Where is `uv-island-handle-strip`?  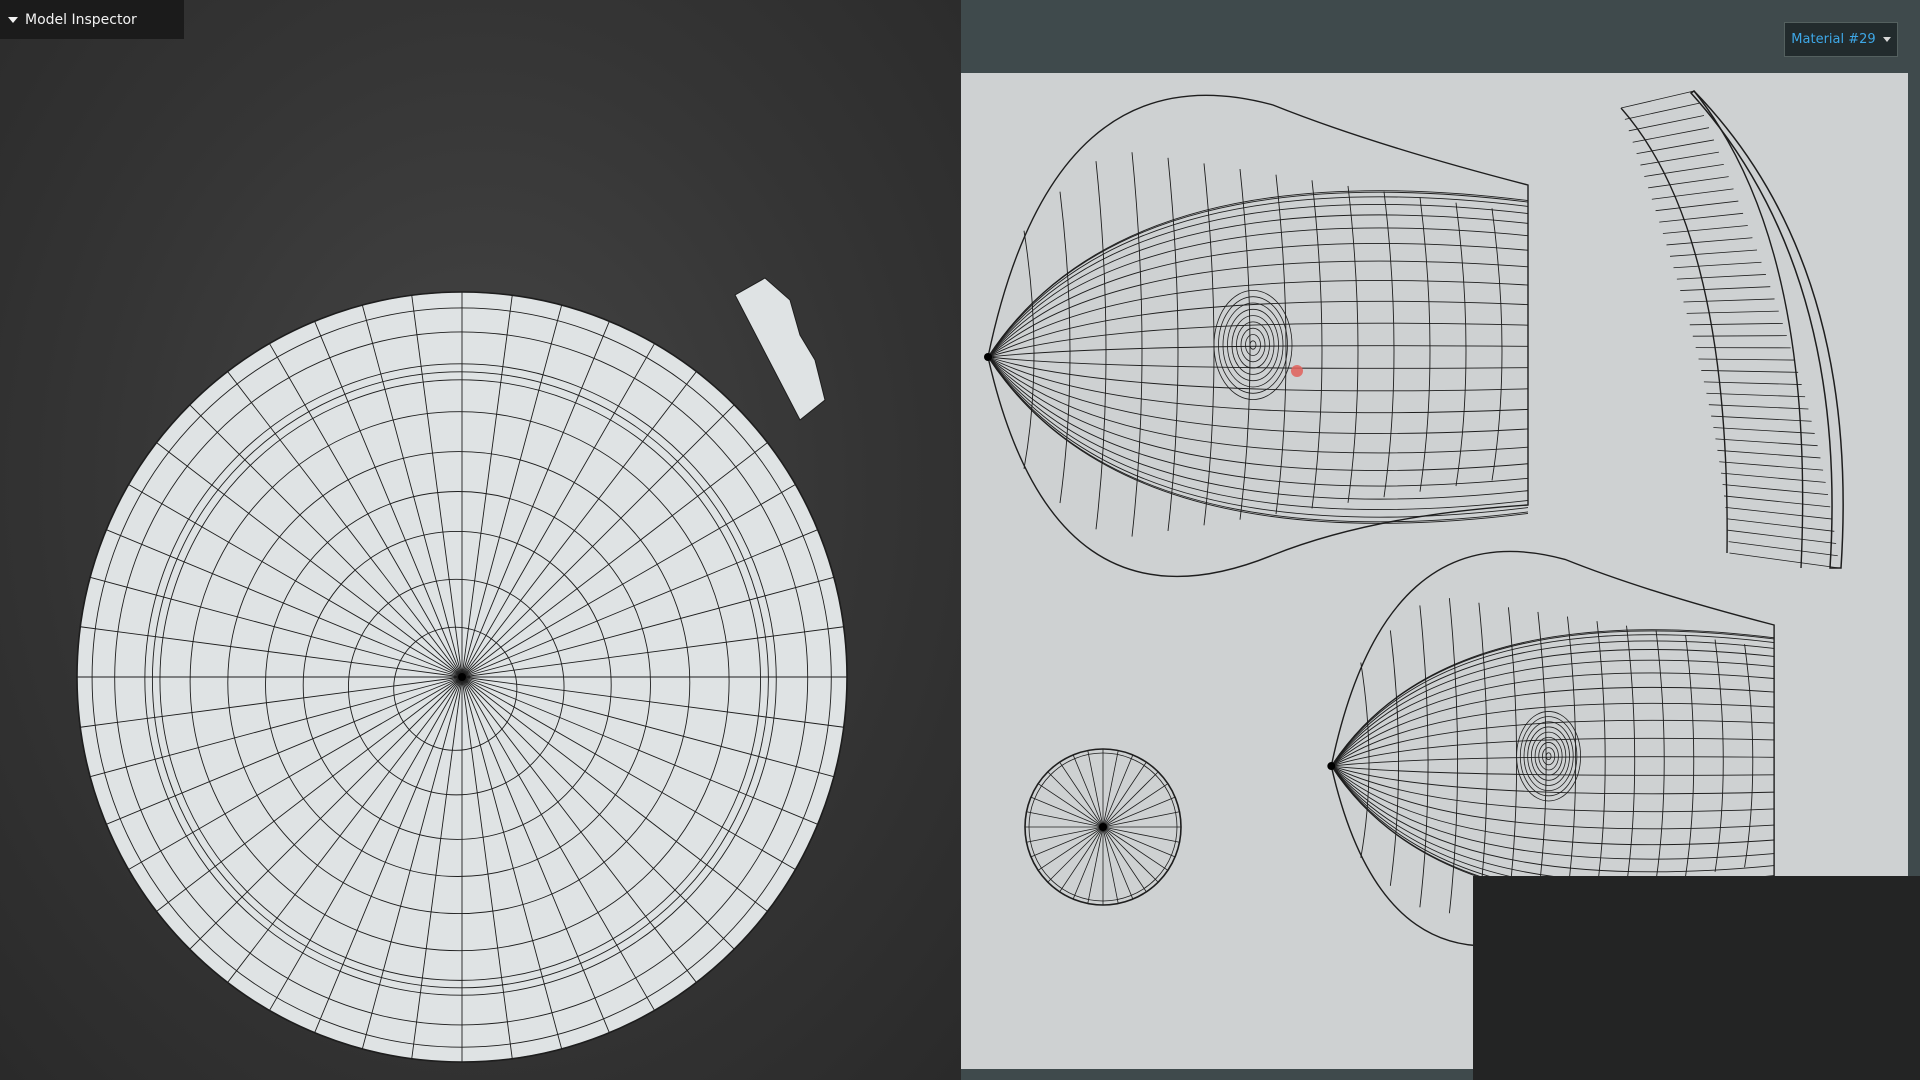
uv-island-handle-strip is located at coordinates (1732, 329).